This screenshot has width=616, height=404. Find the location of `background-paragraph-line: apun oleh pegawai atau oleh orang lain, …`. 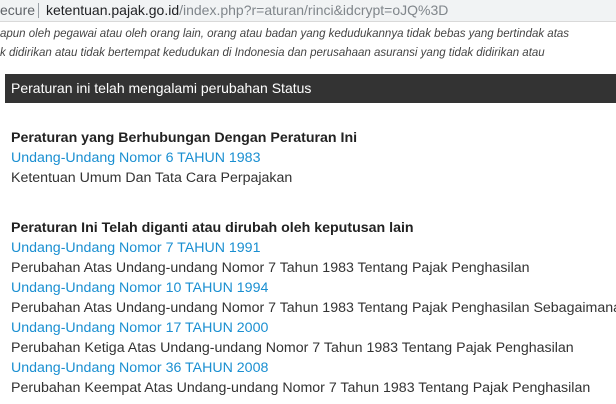

background-paragraph-line: apun oleh pegawai atau oleh orang lain, … is located at coordinates (285, 34).